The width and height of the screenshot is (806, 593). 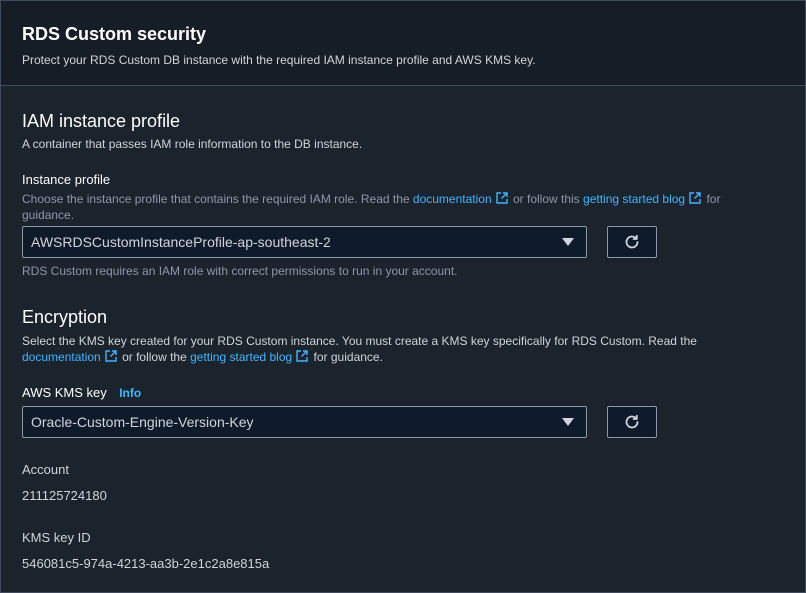 What do you see at coordinates (64, 495) in the screenshot?
I see `account-value: 211125724180` at bounding box center [64, 495].